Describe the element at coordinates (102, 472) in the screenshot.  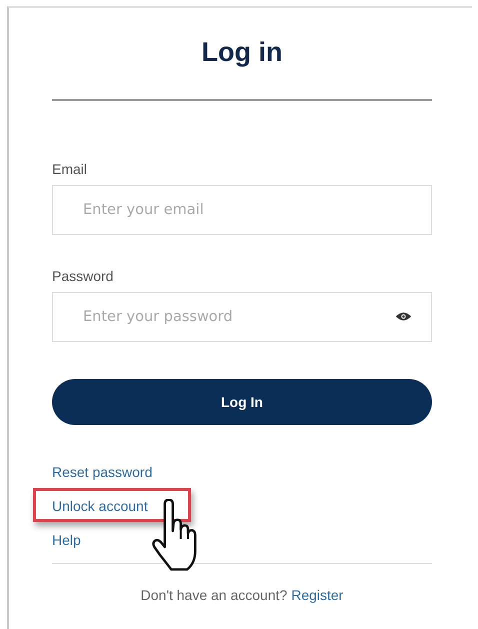
I see `link: Reset password` at that location.